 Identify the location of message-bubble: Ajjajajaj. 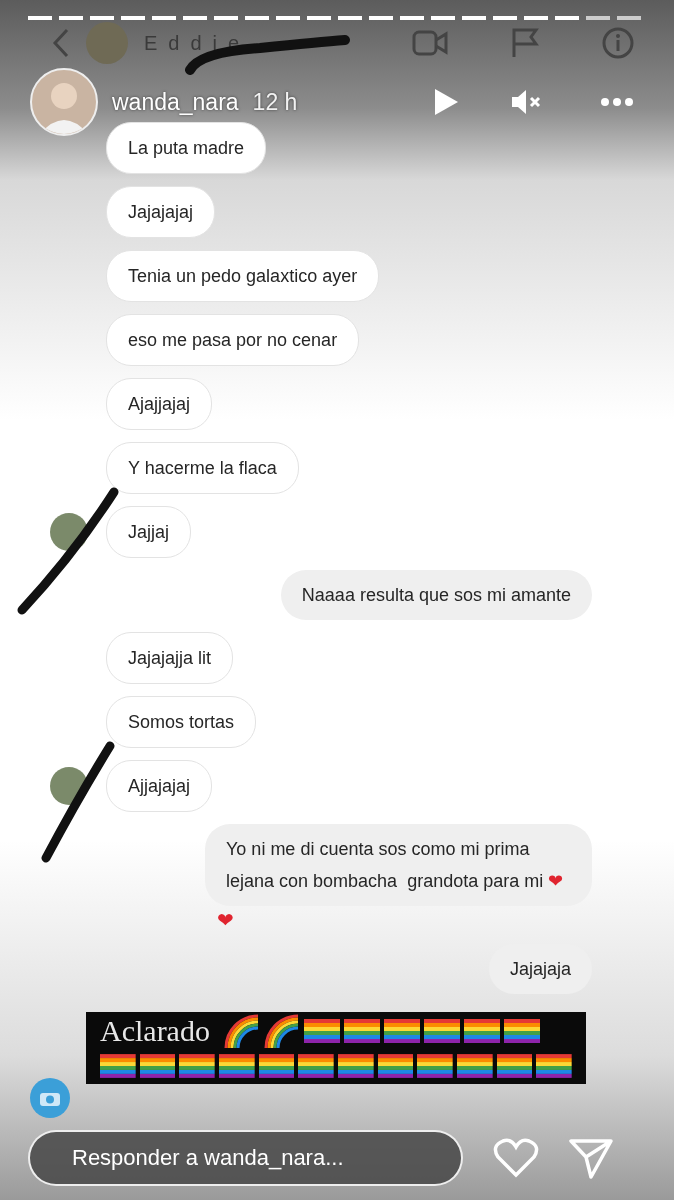
(159, 786).